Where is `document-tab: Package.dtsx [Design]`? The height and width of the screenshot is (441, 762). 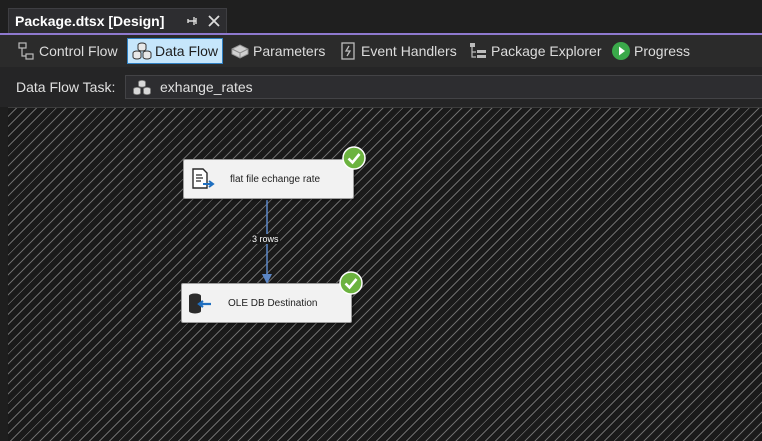 document-tab: Package.dtsx [Design] is located at coordinates (117, 21).